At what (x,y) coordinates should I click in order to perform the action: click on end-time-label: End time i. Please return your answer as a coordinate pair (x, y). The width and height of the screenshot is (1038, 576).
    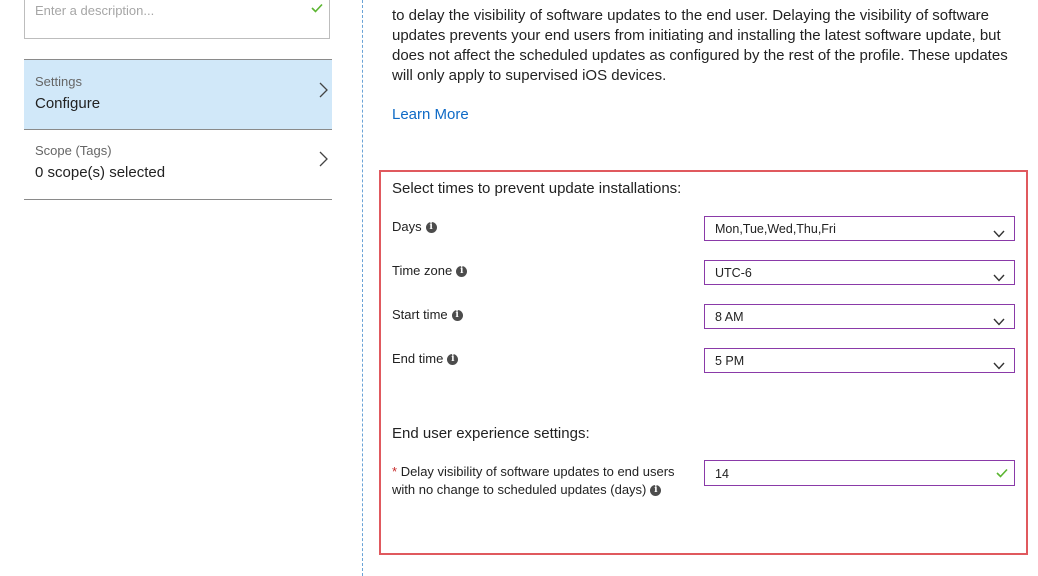
    Looking at the image, I should click on (425, 358).